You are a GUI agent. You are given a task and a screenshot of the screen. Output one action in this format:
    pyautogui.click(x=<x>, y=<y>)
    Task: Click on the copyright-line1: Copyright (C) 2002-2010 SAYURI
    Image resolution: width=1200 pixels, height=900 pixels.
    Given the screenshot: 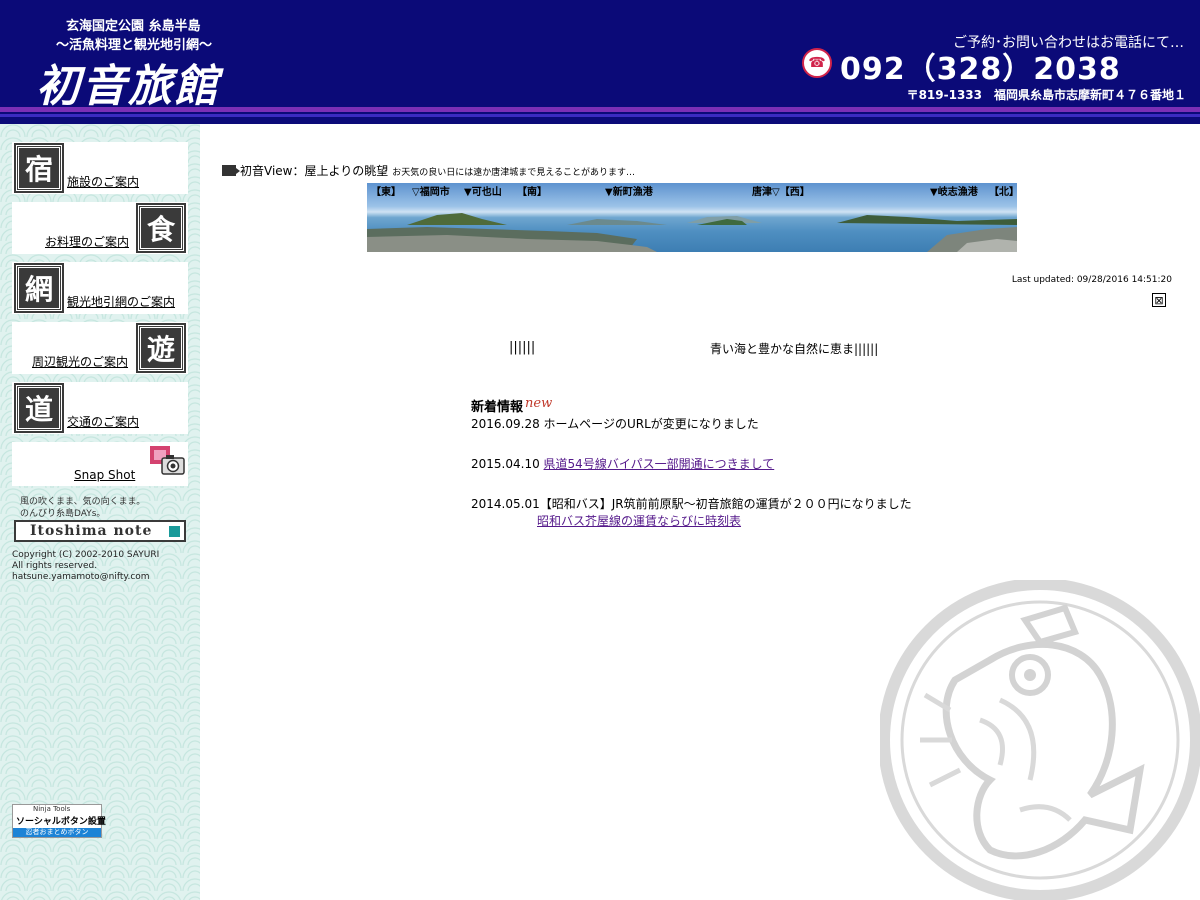 What is the action you would take?
    pyautogui.click(x=86, y=555)
    